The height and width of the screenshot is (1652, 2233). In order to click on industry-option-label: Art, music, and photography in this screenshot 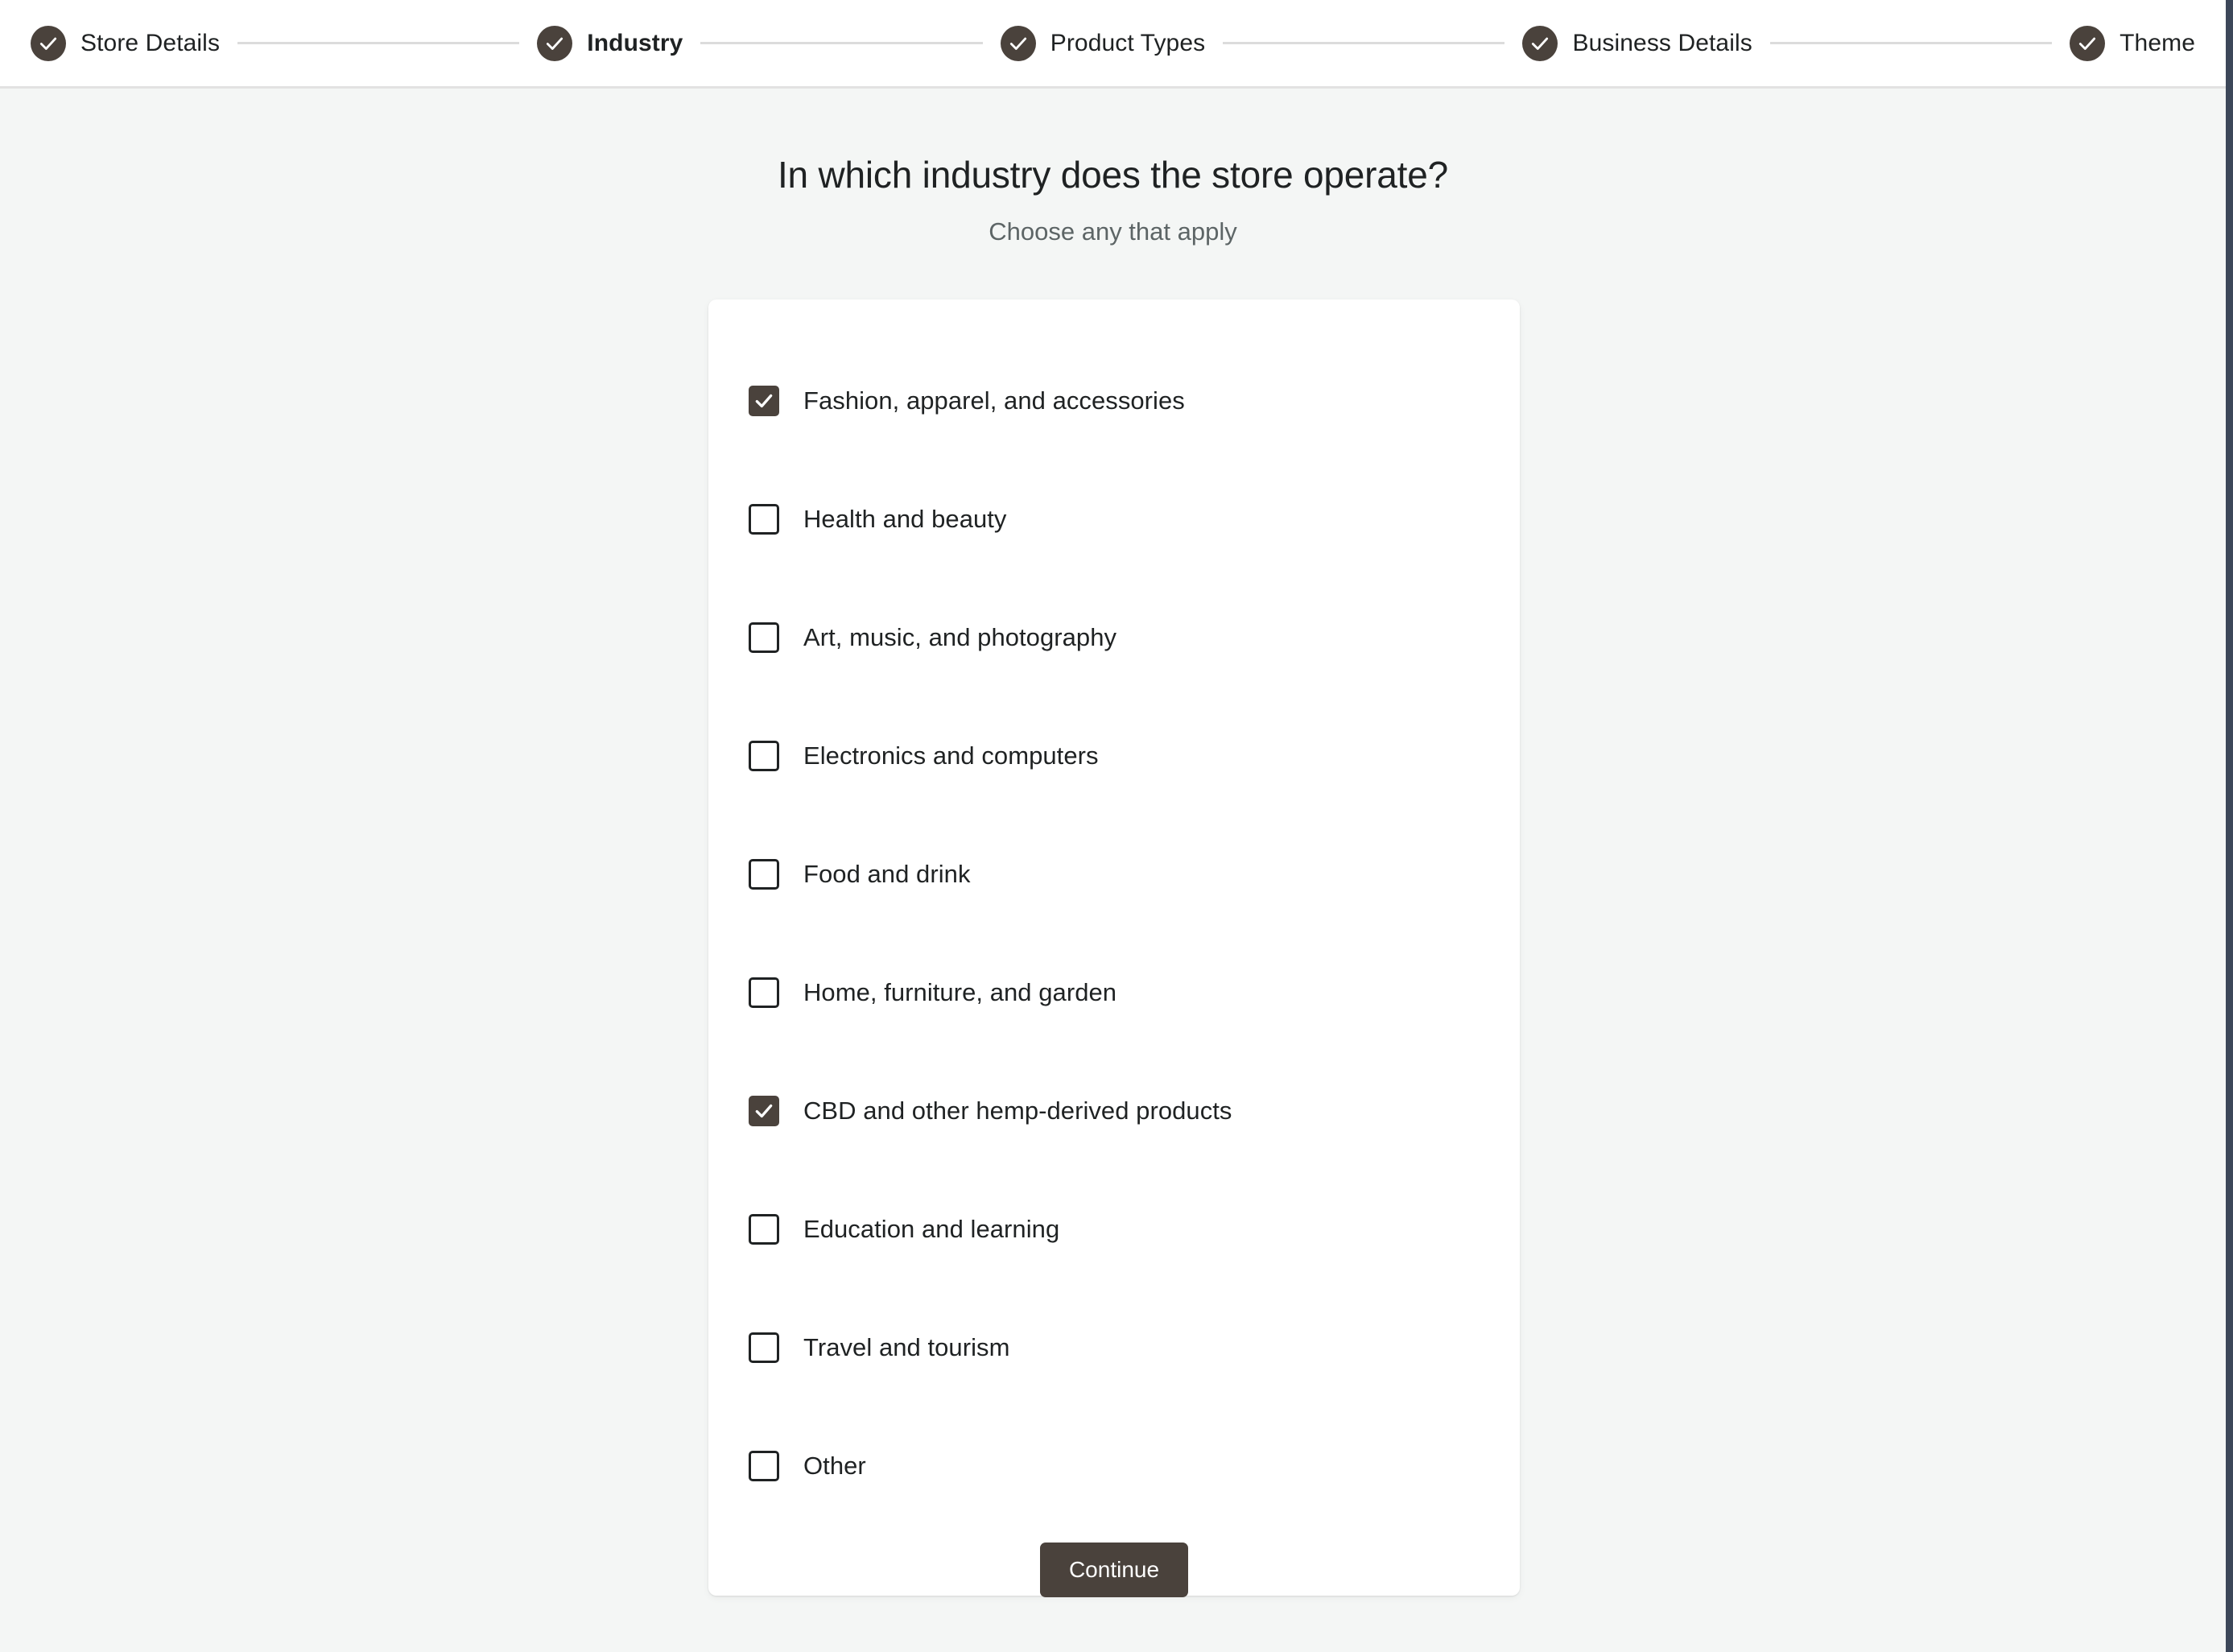, I will do `click(960, 636)`.